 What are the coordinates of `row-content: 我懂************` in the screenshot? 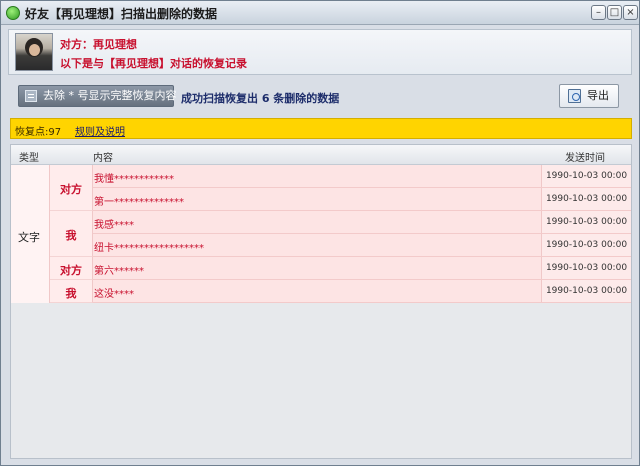 It's located at (134, 179).